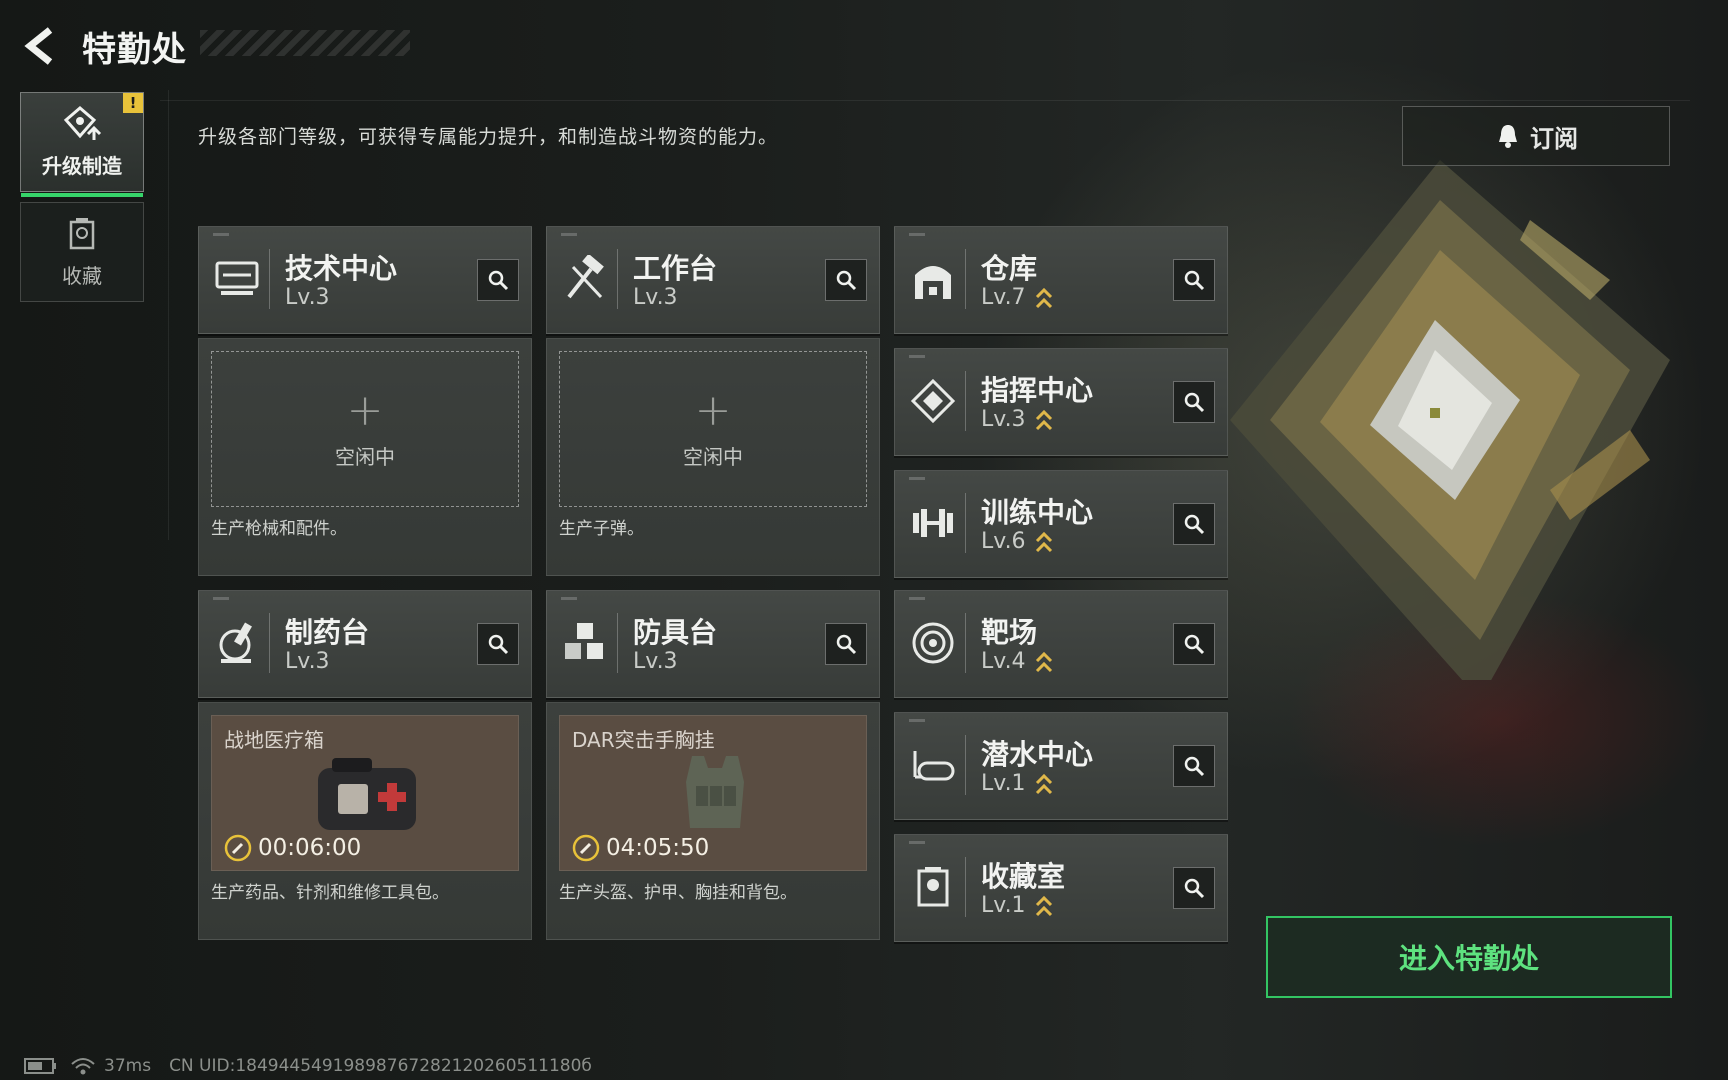 This screenshot has width=1728, height=1080. What do you see at coordinates (1037, 512) in the screenshot?
I see `facility-name: 训练中心` at bounding box center [1037, 512].